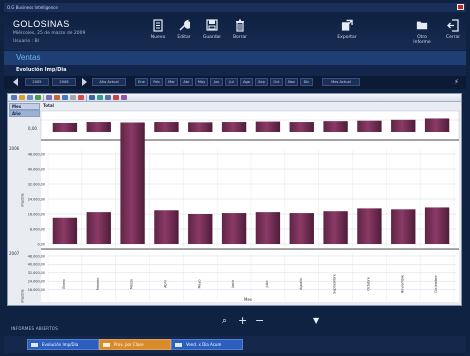 The image size is (470, 356). What do you see at coordinates (84, 82) in the screenshot?
I see `next-arrow-icon` at bounding box center [84, 82].